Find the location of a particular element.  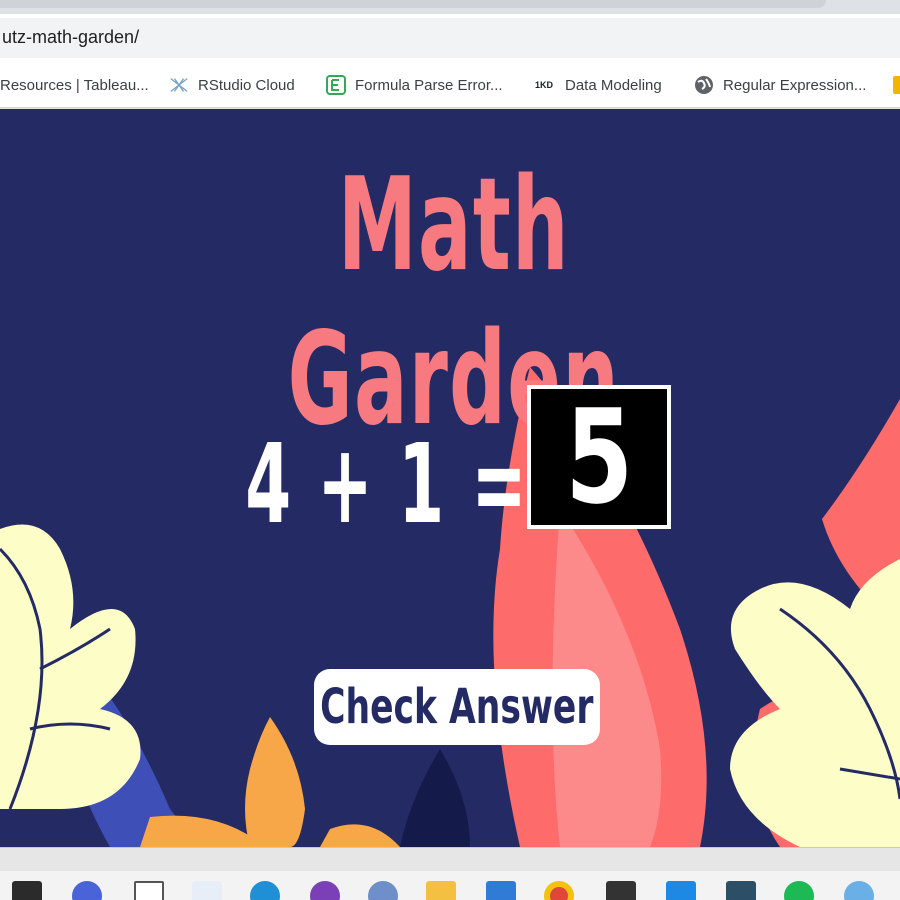

drawing-canvas: 5 is located at coordinates (599, 457).